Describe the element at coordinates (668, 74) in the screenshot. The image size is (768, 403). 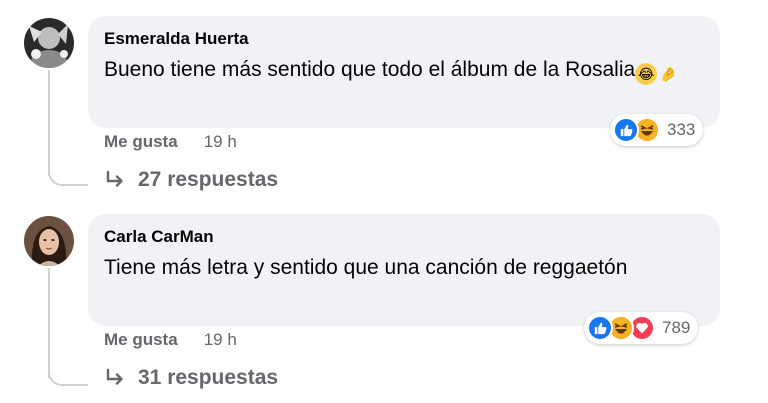
I see `pinched-fingers-emoji-icon: 🤌` at that location.